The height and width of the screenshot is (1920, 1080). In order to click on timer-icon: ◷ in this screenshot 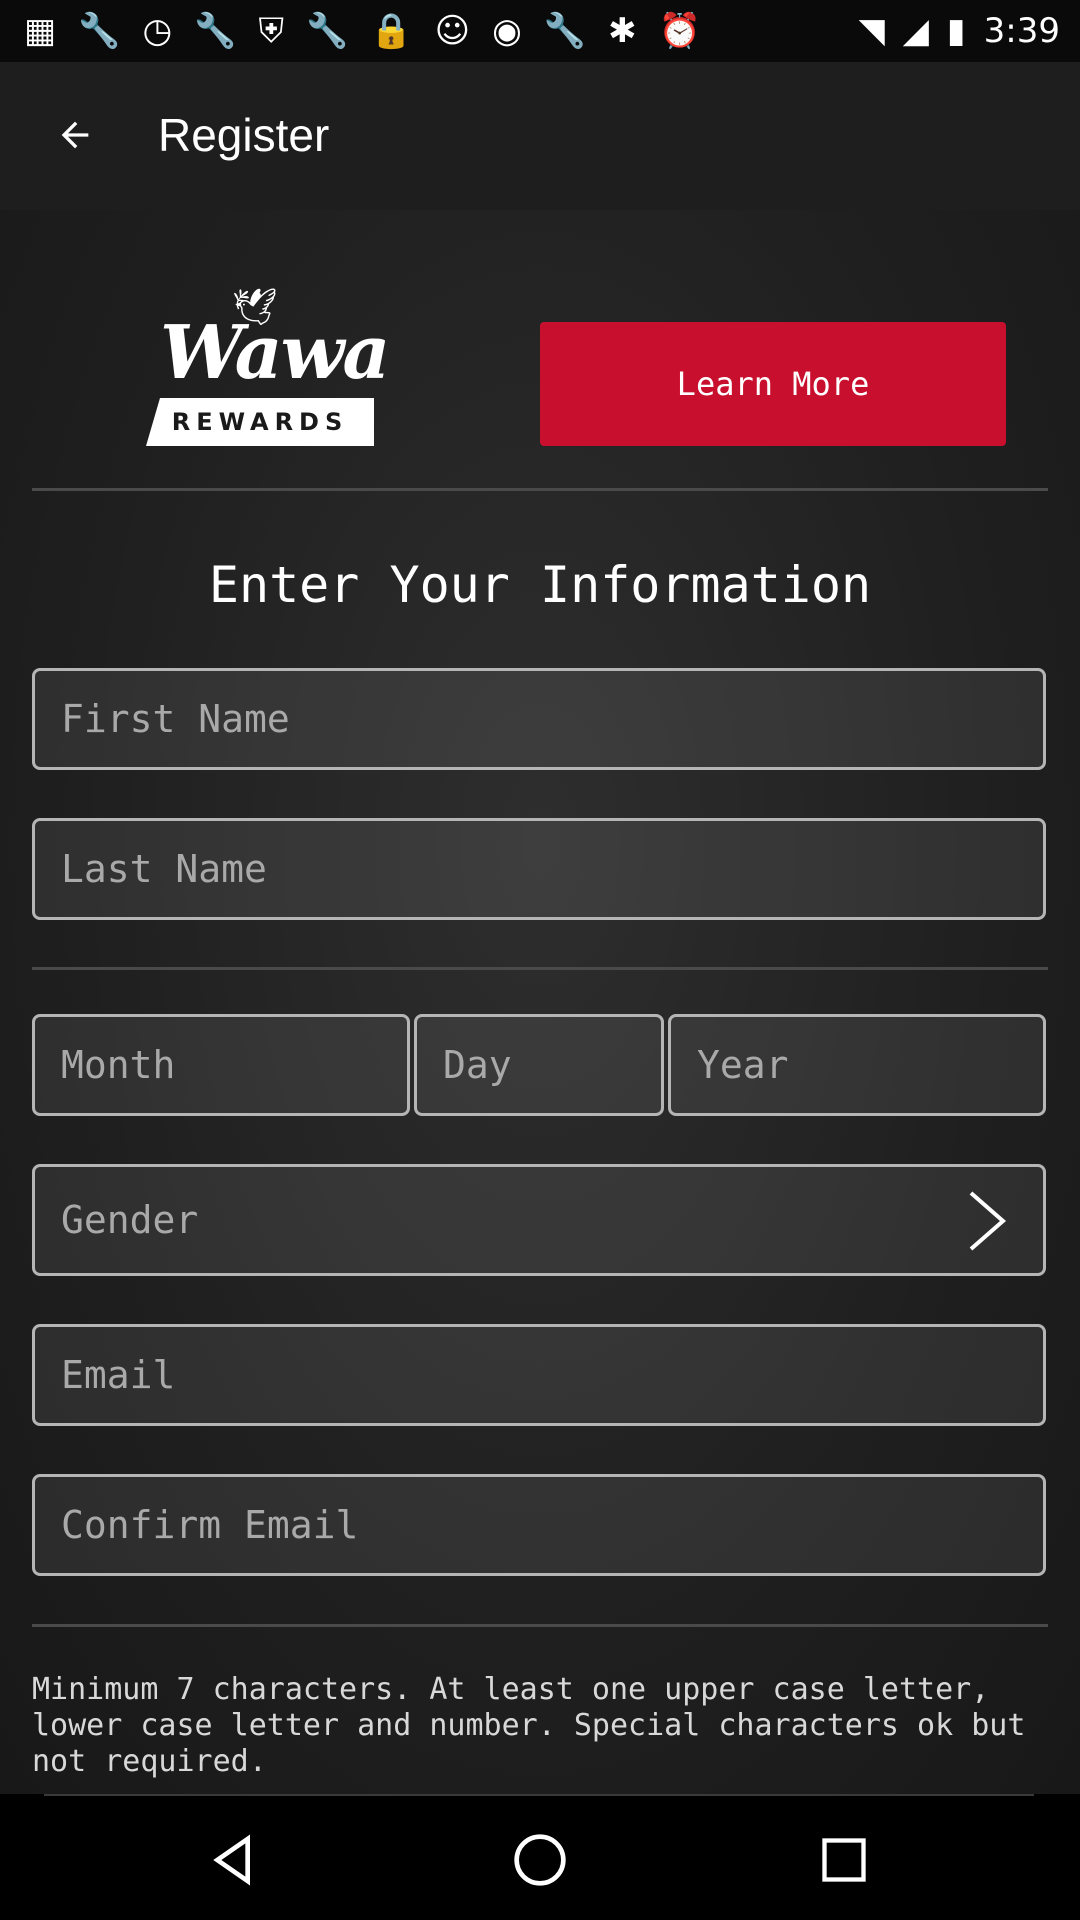, I will do `click(157, 31)`.